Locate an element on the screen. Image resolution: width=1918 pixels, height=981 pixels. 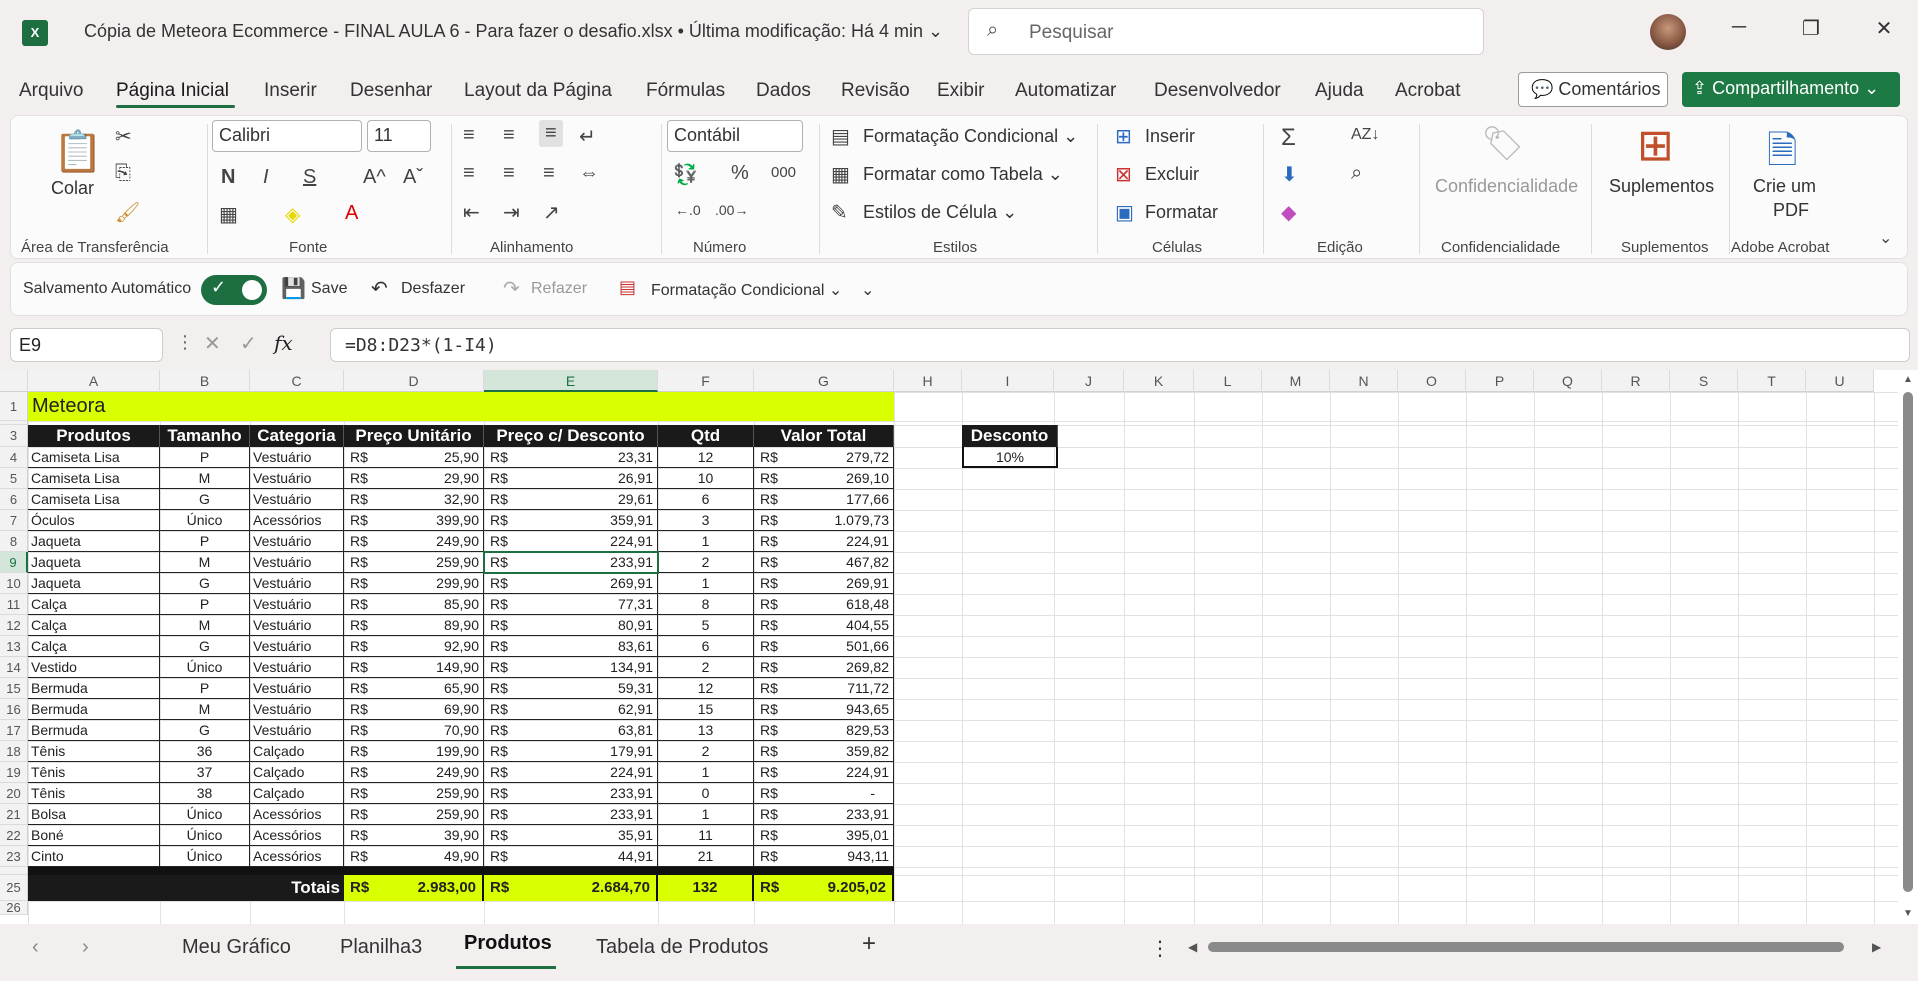
row-header-21: 21 is located at coordinates (14, 814).